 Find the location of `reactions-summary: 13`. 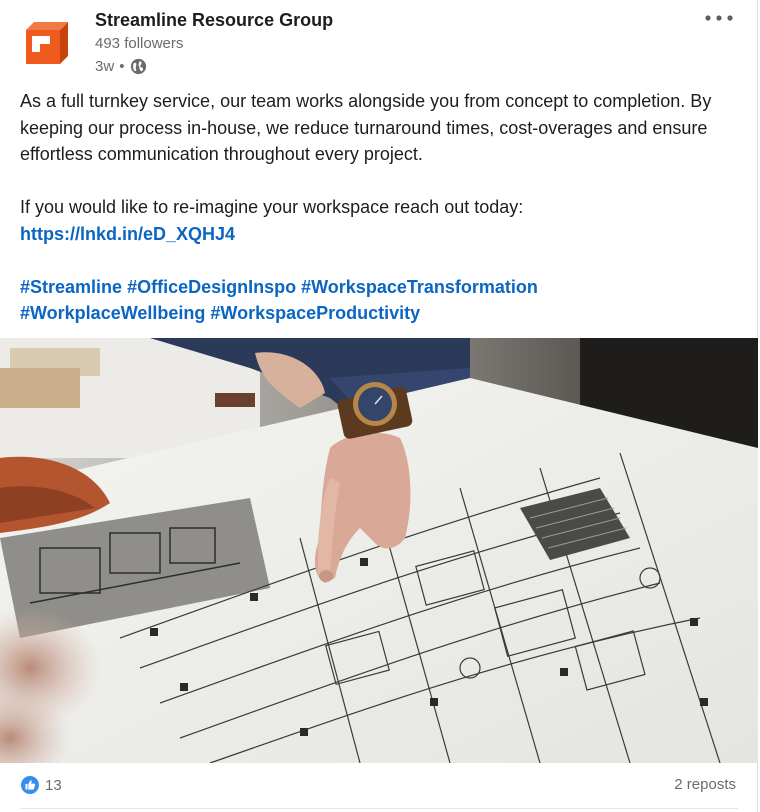

reactions-summary: 13 is located at coordinates (41, 785).